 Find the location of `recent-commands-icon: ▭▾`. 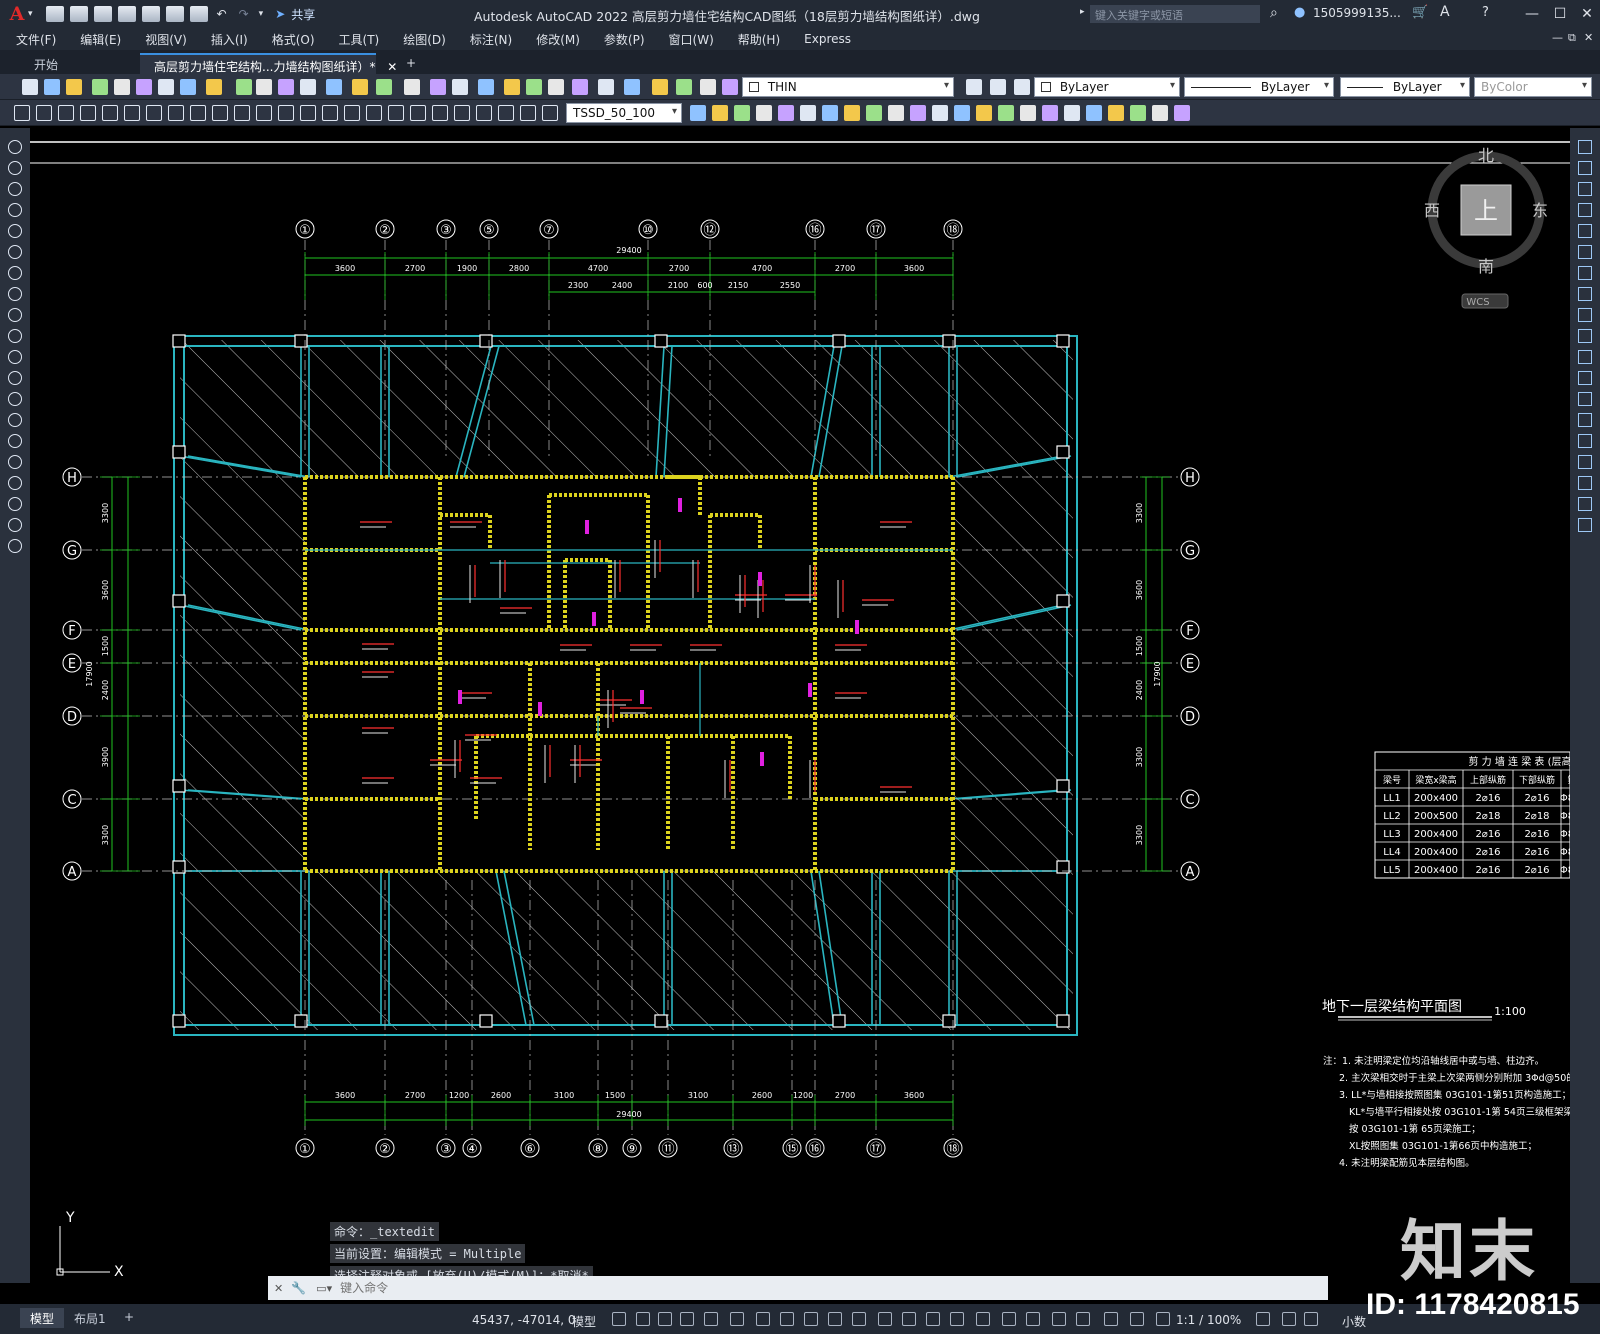

recent-commands-icon: ▭▾ is located at coordinates (324, 1288).